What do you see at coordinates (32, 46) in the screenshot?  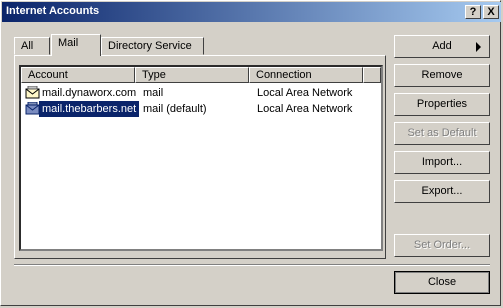 I see `tab-all: All` at bounding box center [32, 46].